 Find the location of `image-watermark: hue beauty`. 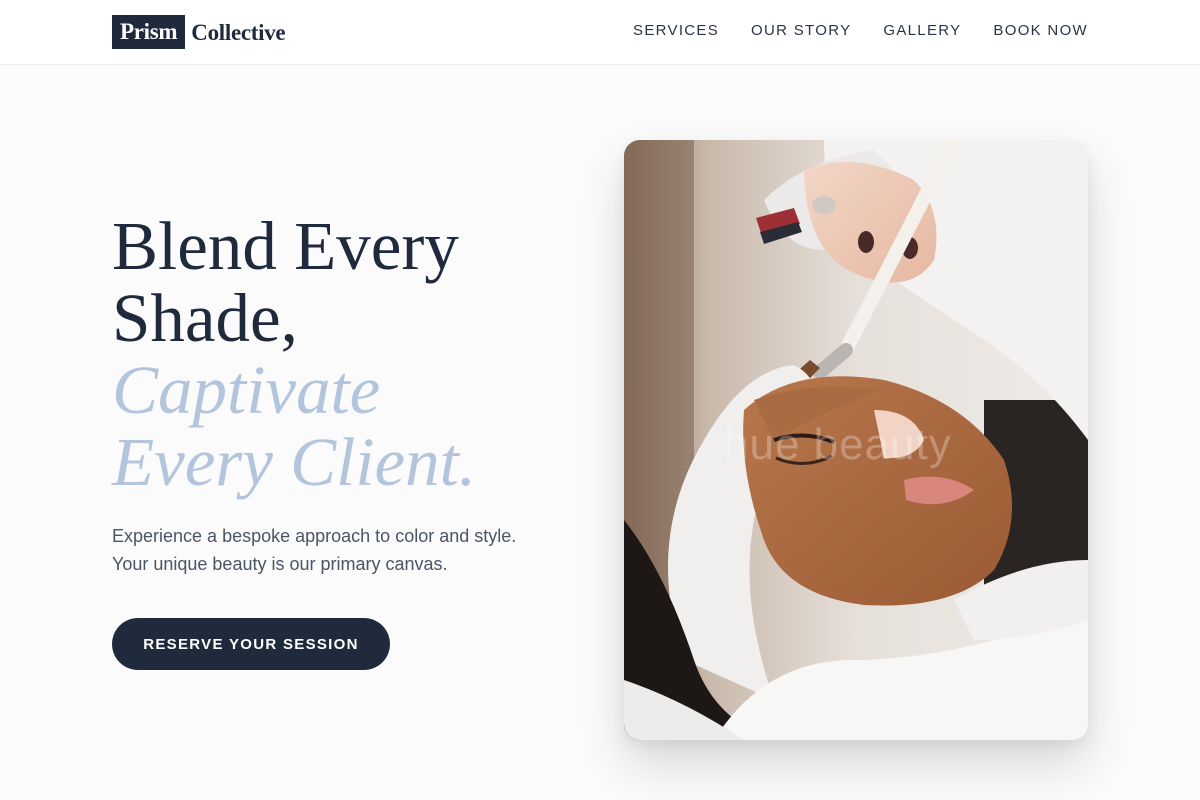

image-watermark: hue beauty is located at coordinates (838, 444).